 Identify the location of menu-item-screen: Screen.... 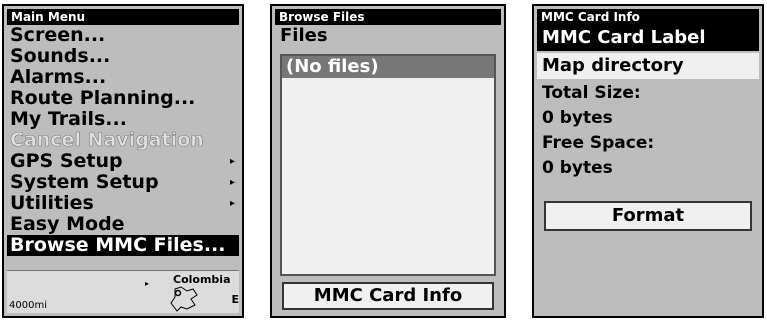
(123, 35).